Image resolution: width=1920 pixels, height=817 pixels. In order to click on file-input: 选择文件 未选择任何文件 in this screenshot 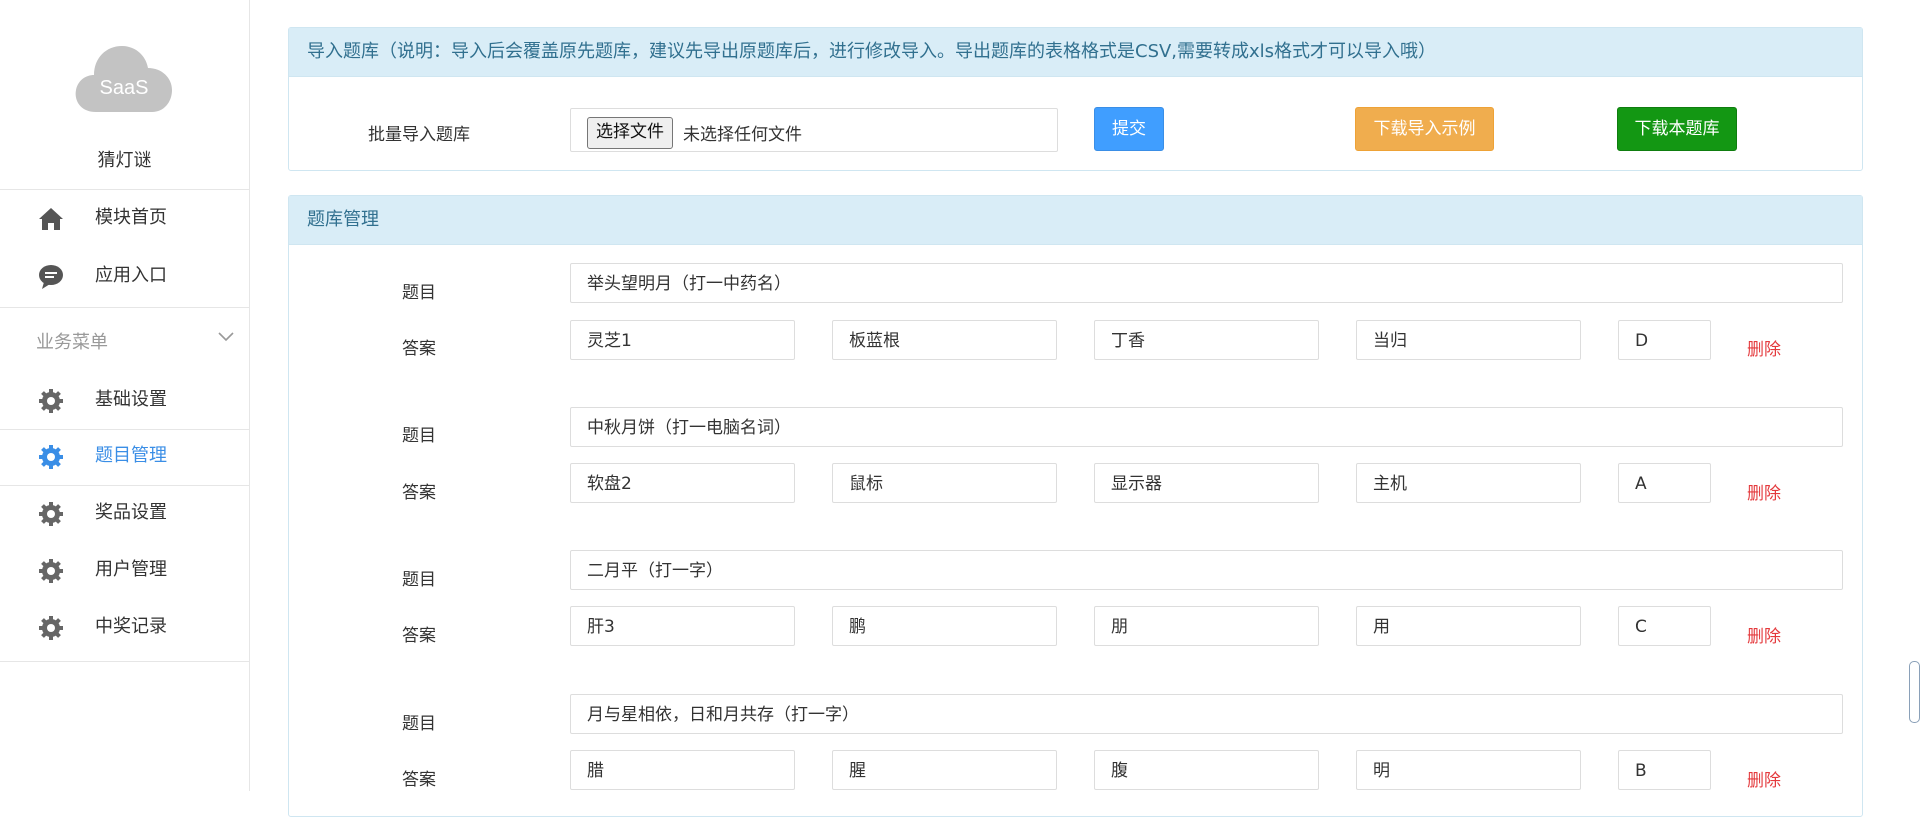, I will do `click(814, 130)`.